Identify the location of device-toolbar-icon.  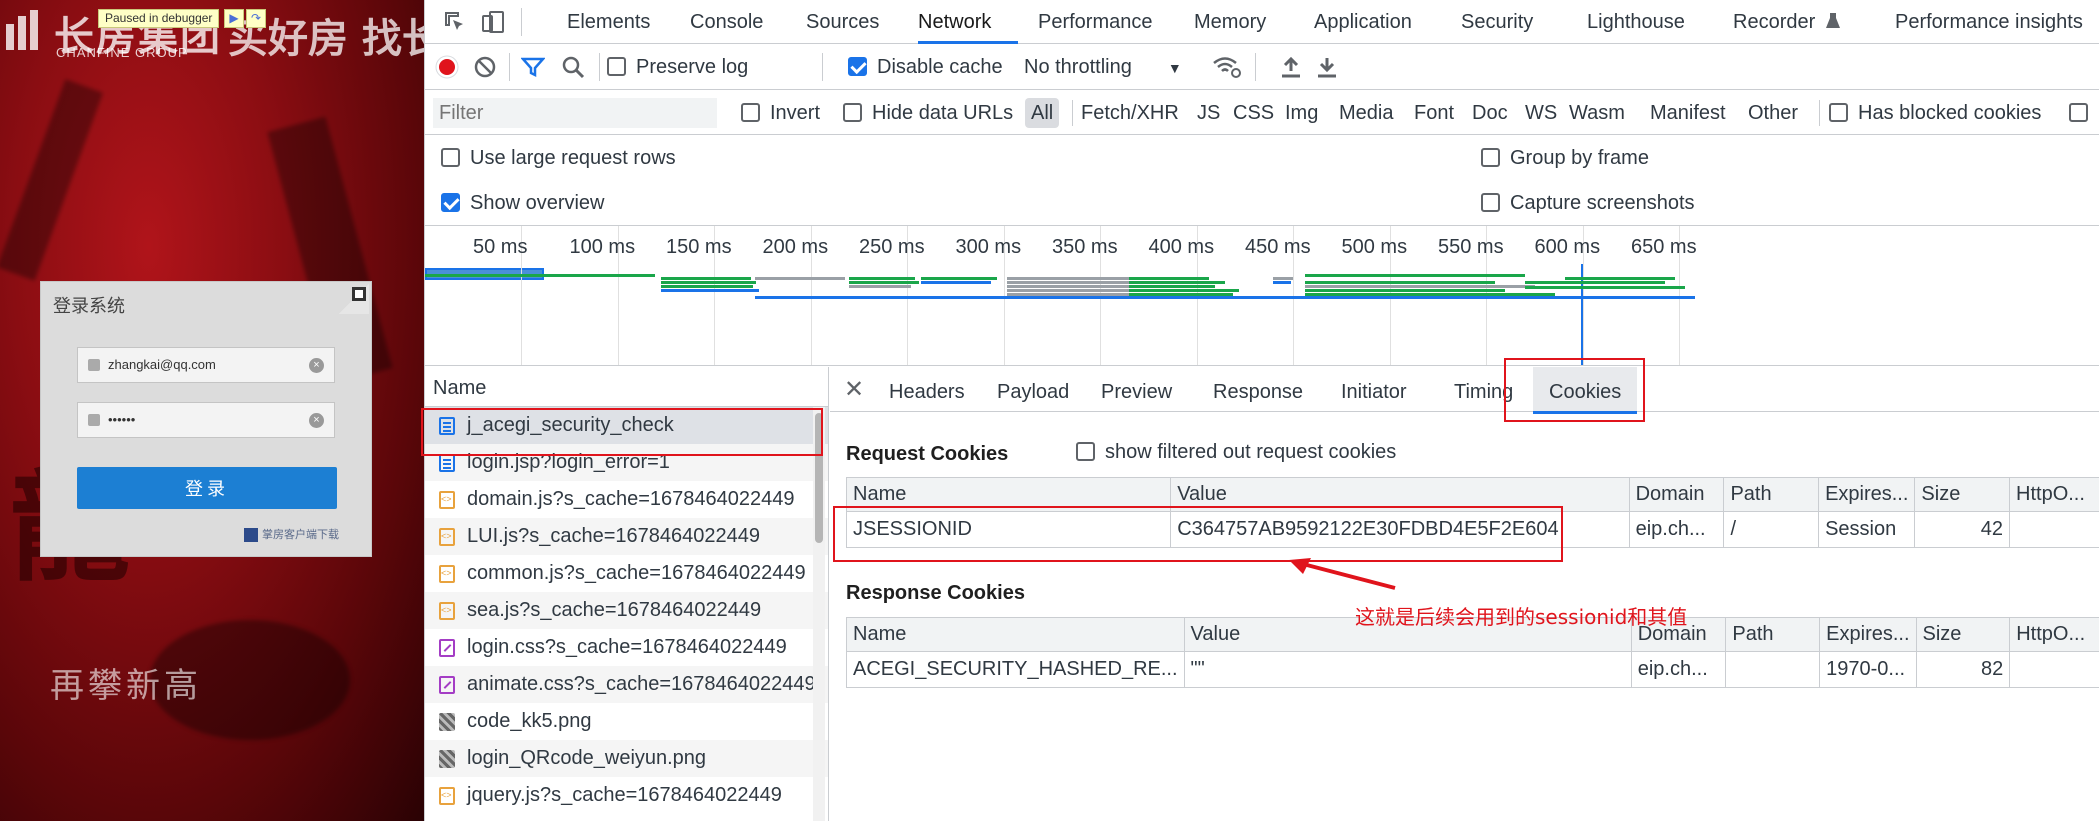
(493, 22).